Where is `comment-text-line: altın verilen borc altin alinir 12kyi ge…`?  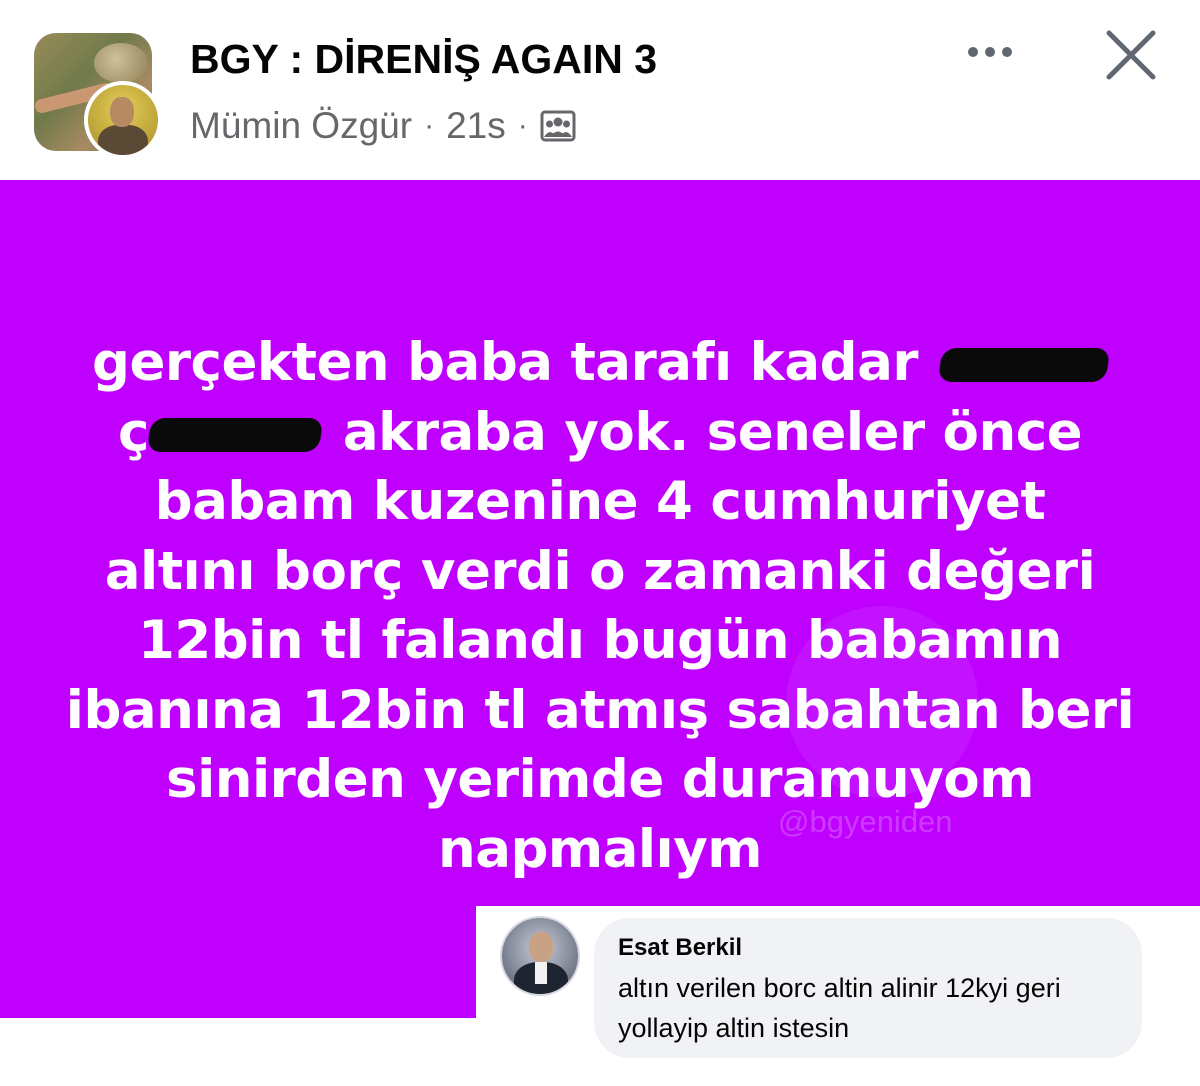
comment-text-line: altın verilen borc altin alinir 12kyi ge… is located at coordinates (839, 988).